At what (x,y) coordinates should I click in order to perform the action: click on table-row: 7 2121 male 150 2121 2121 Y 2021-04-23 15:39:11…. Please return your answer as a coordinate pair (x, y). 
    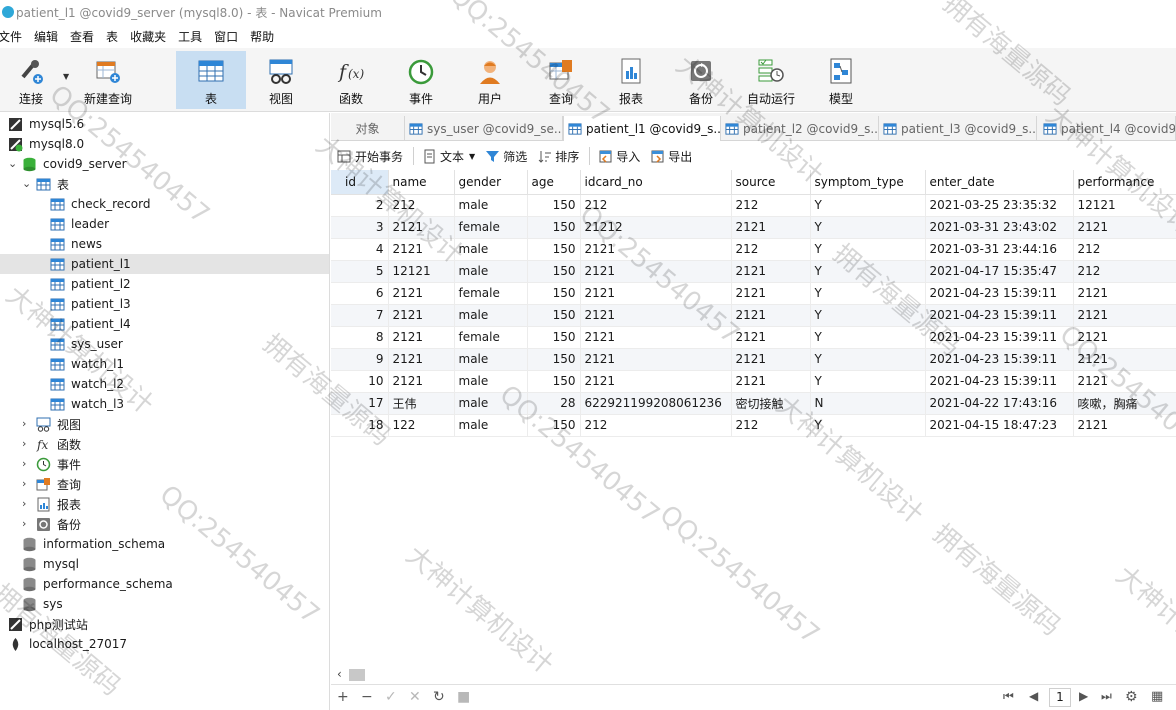
    Looking at the image, I should click on (753, 315).